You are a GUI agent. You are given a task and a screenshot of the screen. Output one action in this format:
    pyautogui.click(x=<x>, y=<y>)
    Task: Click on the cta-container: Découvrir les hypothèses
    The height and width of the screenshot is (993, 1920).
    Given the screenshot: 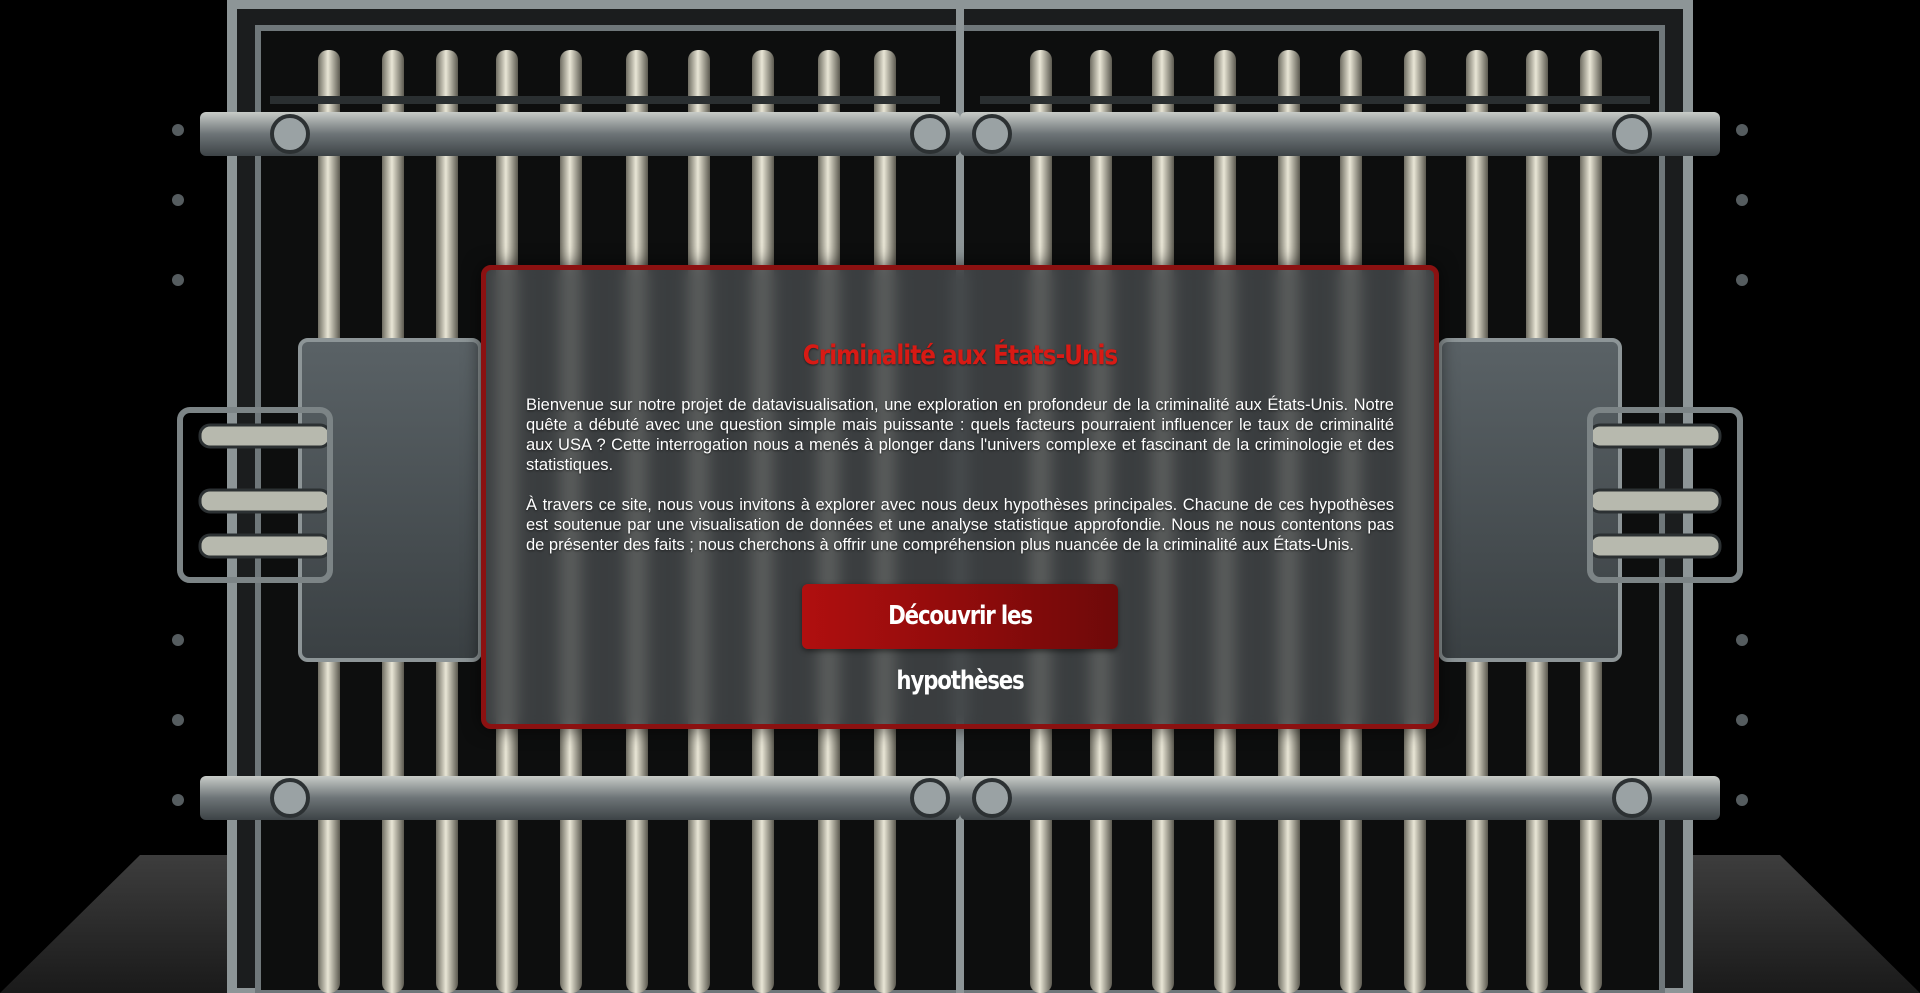 What is the action you would take?
    pyautogui.click(x=960, y=640)
    